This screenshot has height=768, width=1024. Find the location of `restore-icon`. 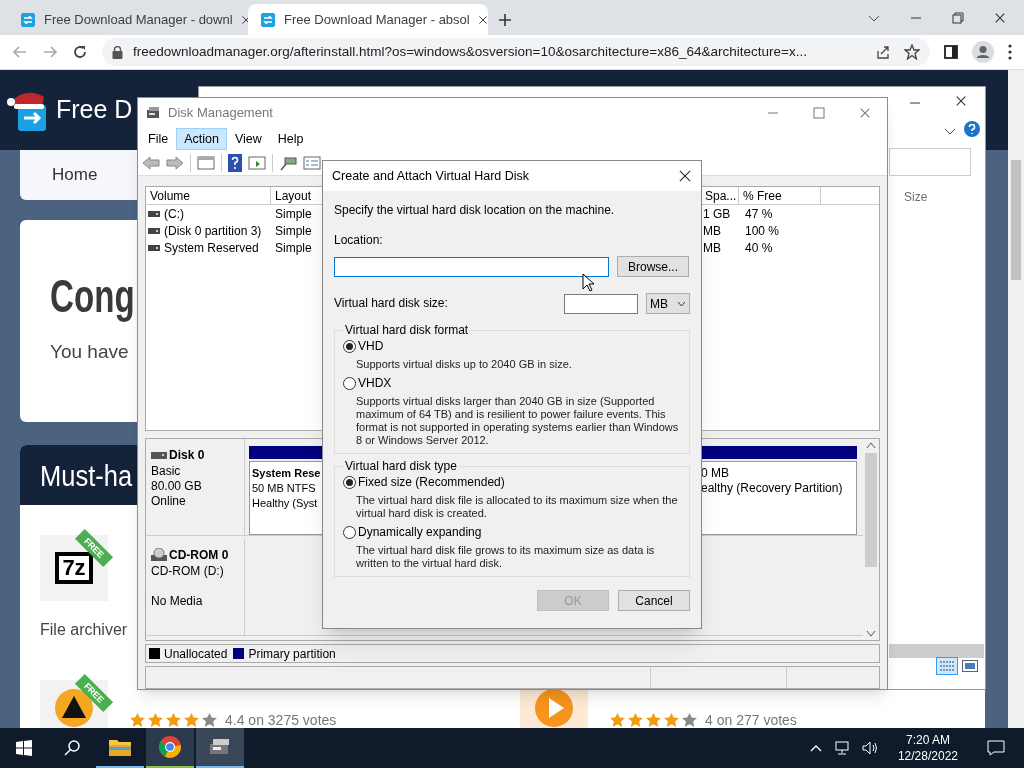

restore-icon is located at coordinates (958, 17).